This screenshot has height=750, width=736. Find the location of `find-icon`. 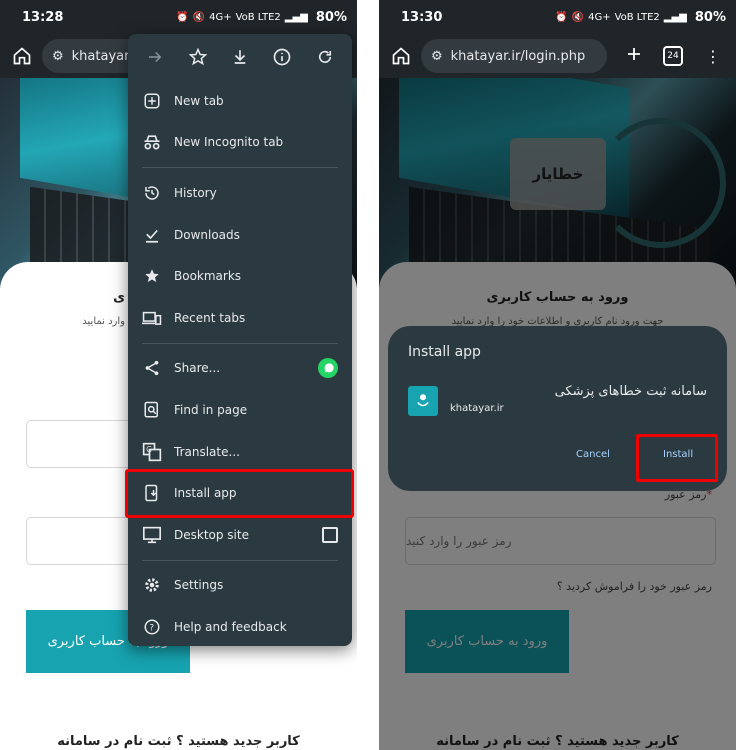

find-icon is located at coordinates (152, 410).